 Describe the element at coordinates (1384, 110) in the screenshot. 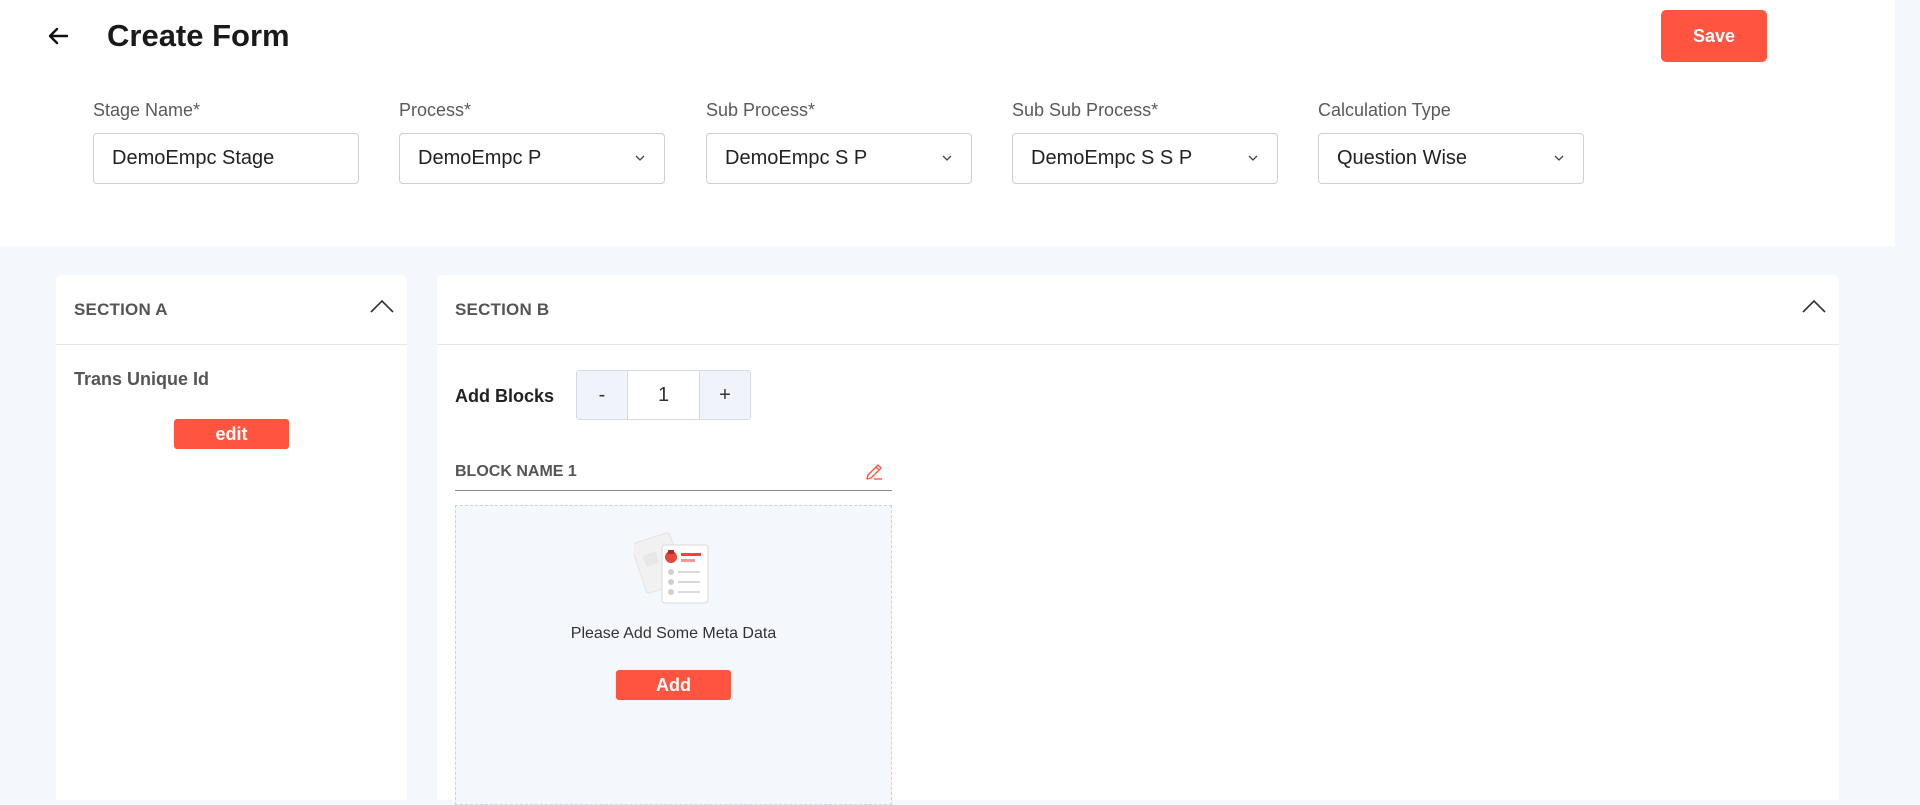

I see `calculation-type-label: Calculation Type` at that location.